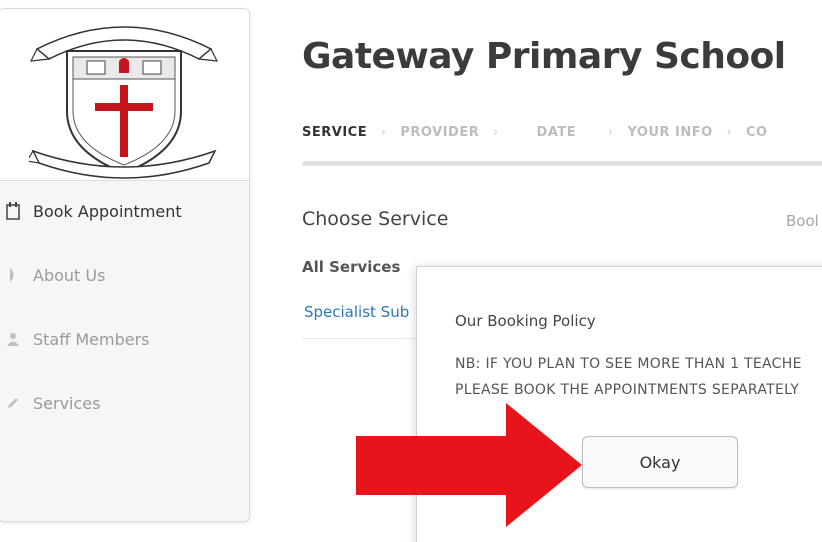 The width and height of the screenshot is (822, 542). Describe the element at coordinates (802, 221) in the screenshot. I see `book-link: Bool` at that location.